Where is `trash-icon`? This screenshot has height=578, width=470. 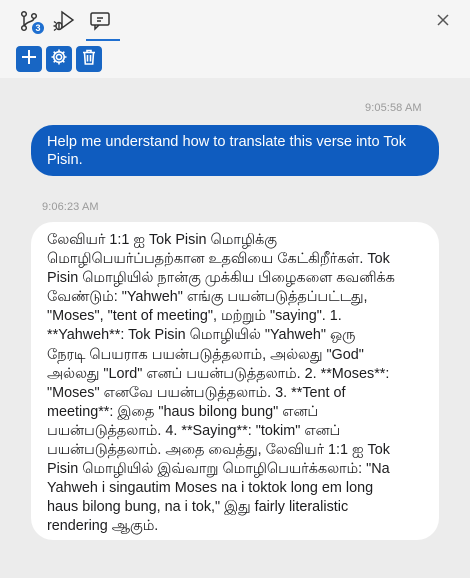
trash-icon is located at coordinates (89, 59).